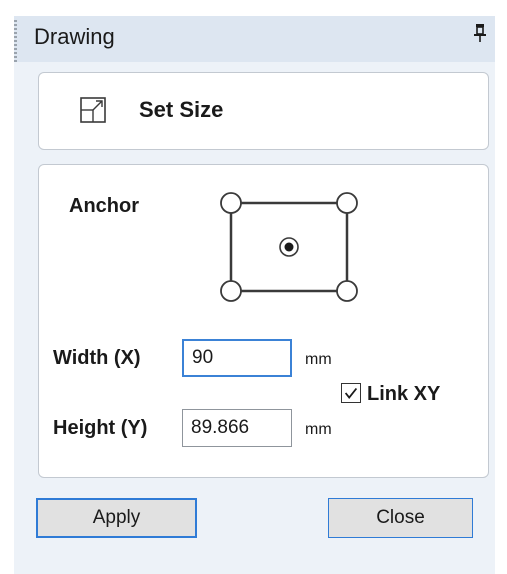 The width and height of the screenshot is (507, 574). I want to click on height-input, so click(237, 428).